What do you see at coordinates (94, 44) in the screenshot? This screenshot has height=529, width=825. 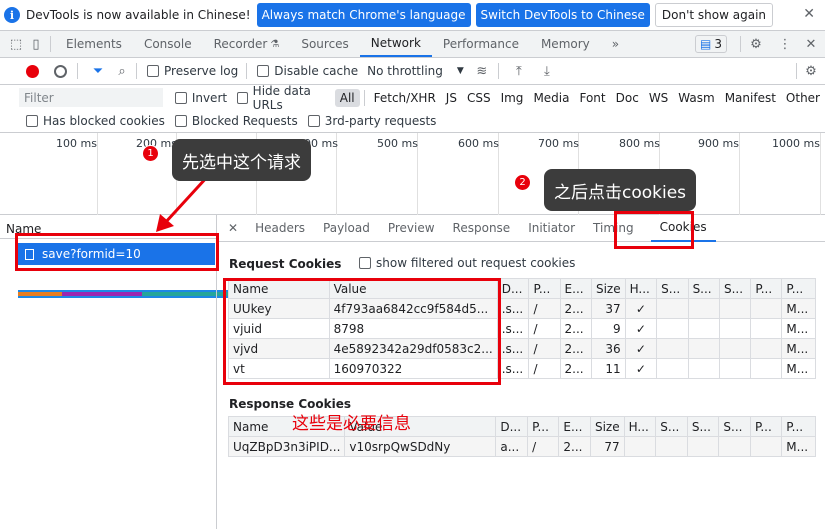 I see `tab-elements: Elements` at bounding box center [94, 44].